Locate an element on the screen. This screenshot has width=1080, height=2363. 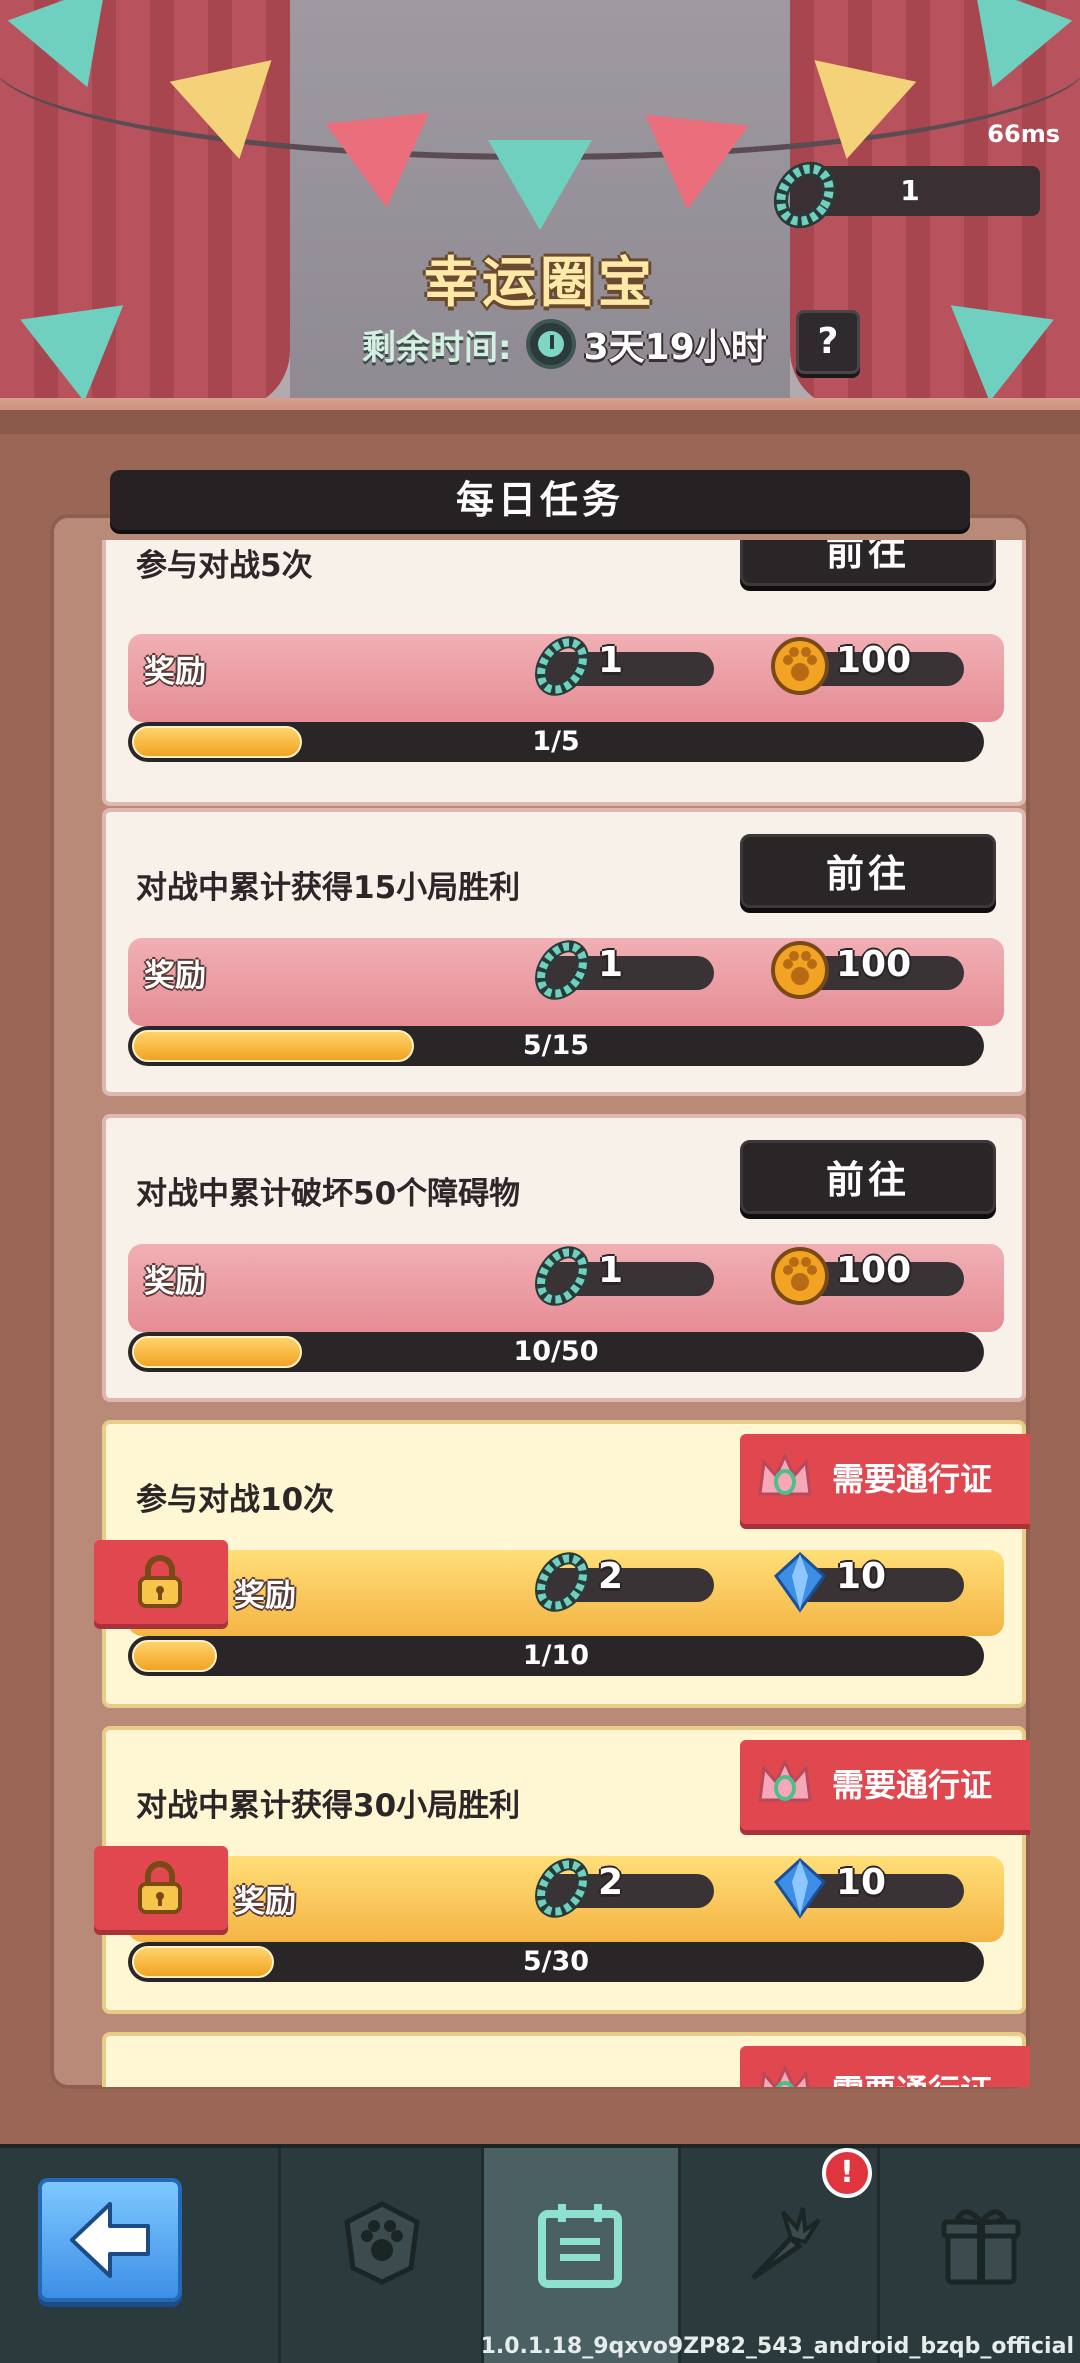
nav-tab-gift is located at coordinates (980, 2255).